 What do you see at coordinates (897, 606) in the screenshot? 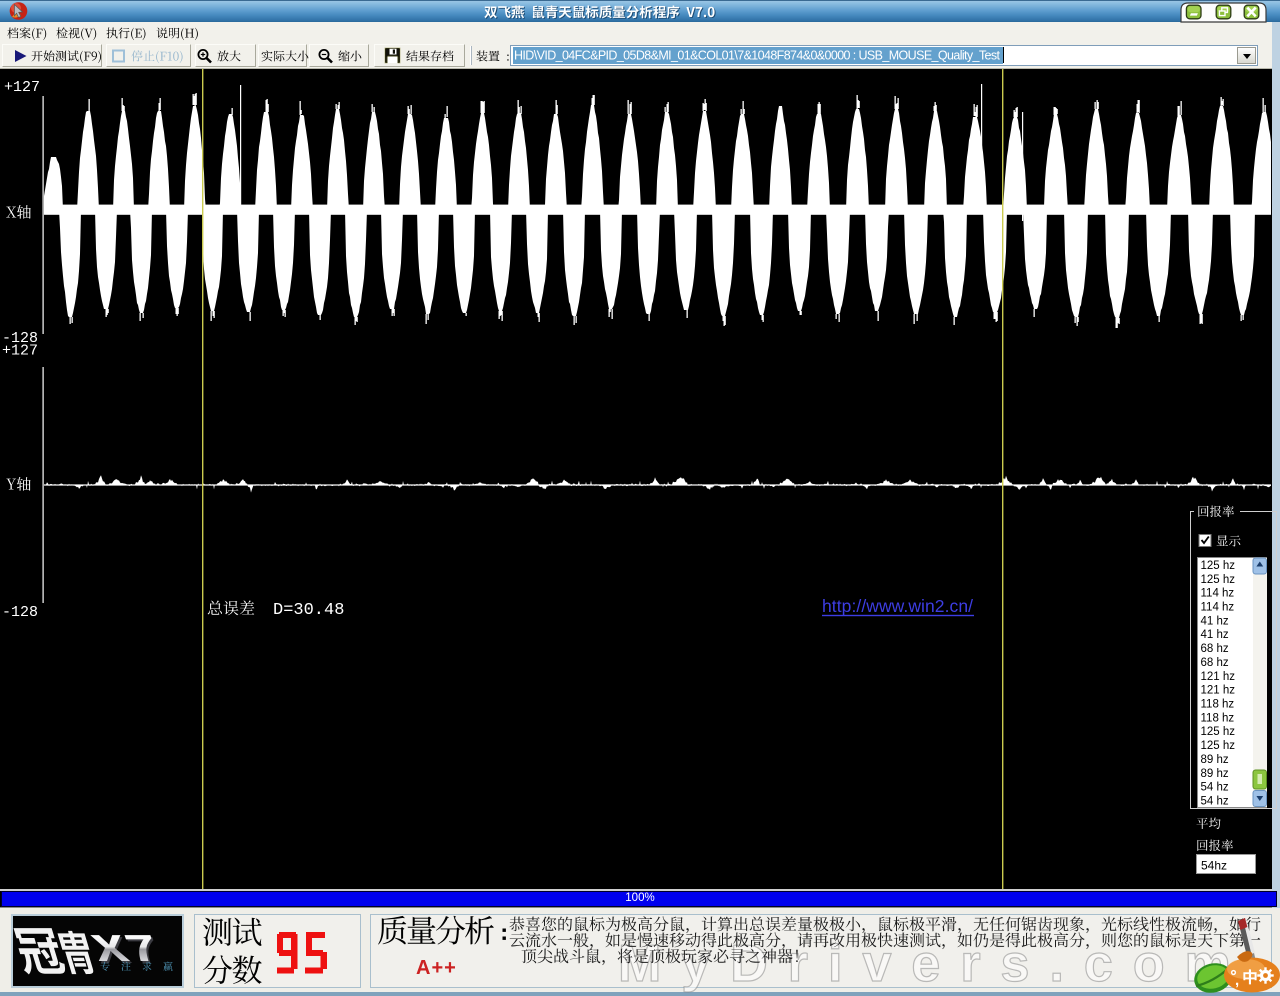
I see `svg-text: http://www.win2.cn/` at bounding box center [897, 606].